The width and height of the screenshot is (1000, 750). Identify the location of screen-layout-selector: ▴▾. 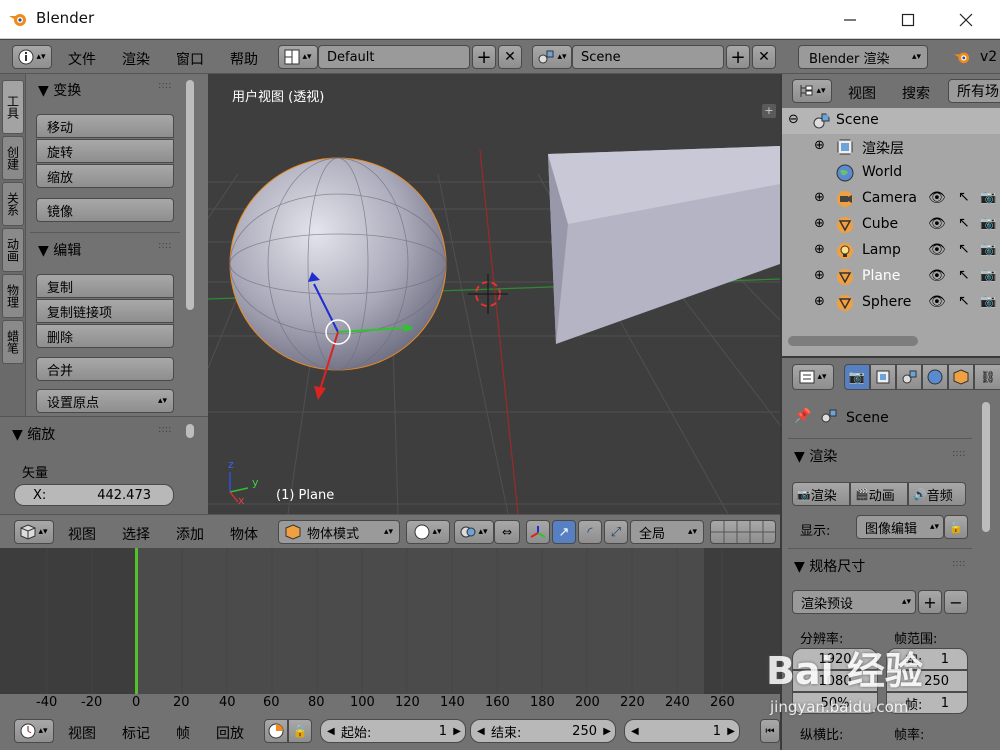
(298, 57).